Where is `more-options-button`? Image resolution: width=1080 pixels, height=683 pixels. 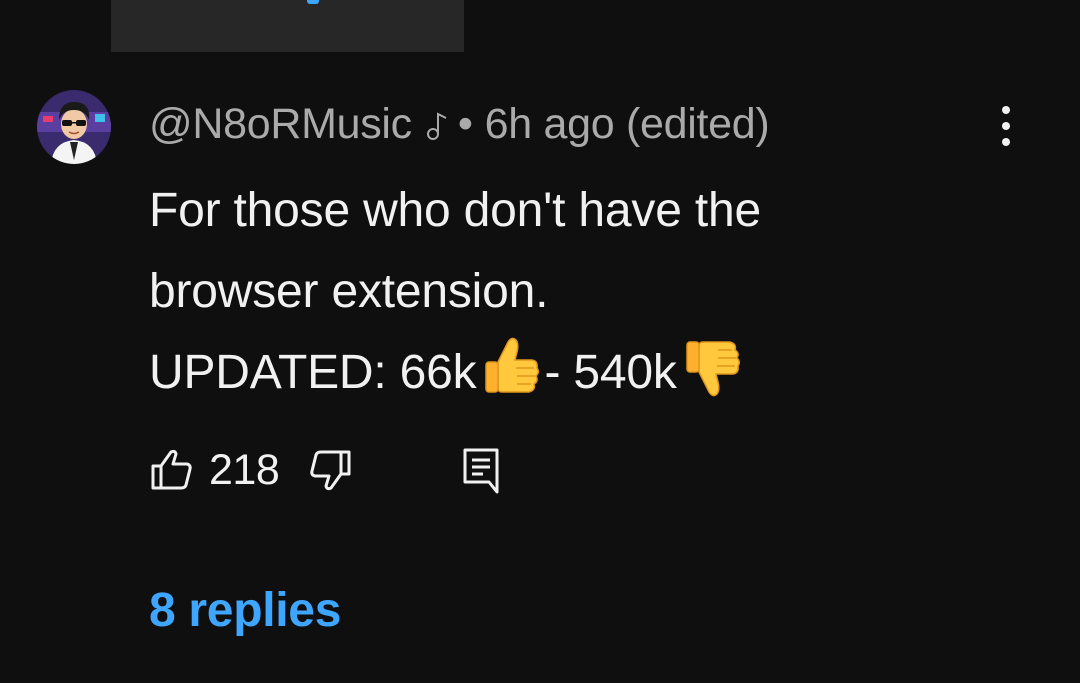 more-options-button is located at coordinates (1006, 126).